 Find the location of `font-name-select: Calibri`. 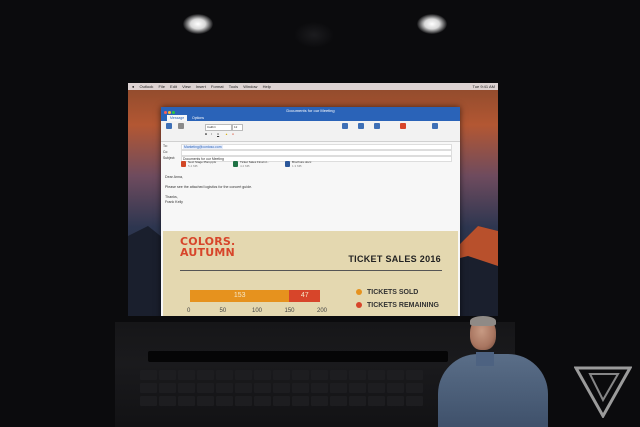

font-name-select: Calibri is located at coordinates (218, 127).